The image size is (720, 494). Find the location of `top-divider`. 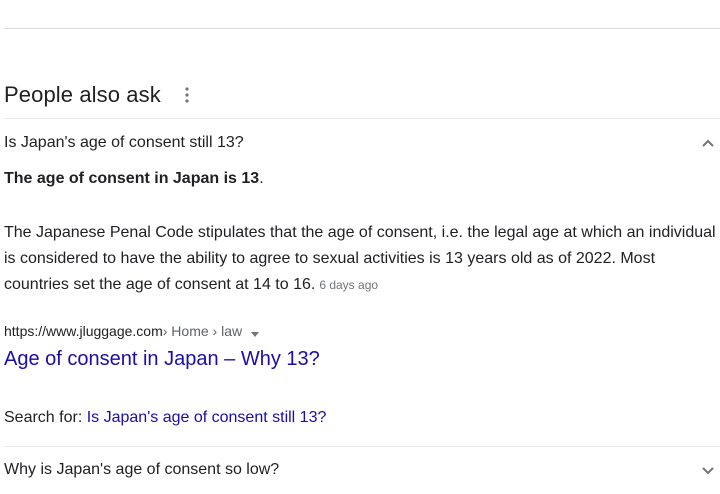

top-divider is located at coordinates (362, 28).